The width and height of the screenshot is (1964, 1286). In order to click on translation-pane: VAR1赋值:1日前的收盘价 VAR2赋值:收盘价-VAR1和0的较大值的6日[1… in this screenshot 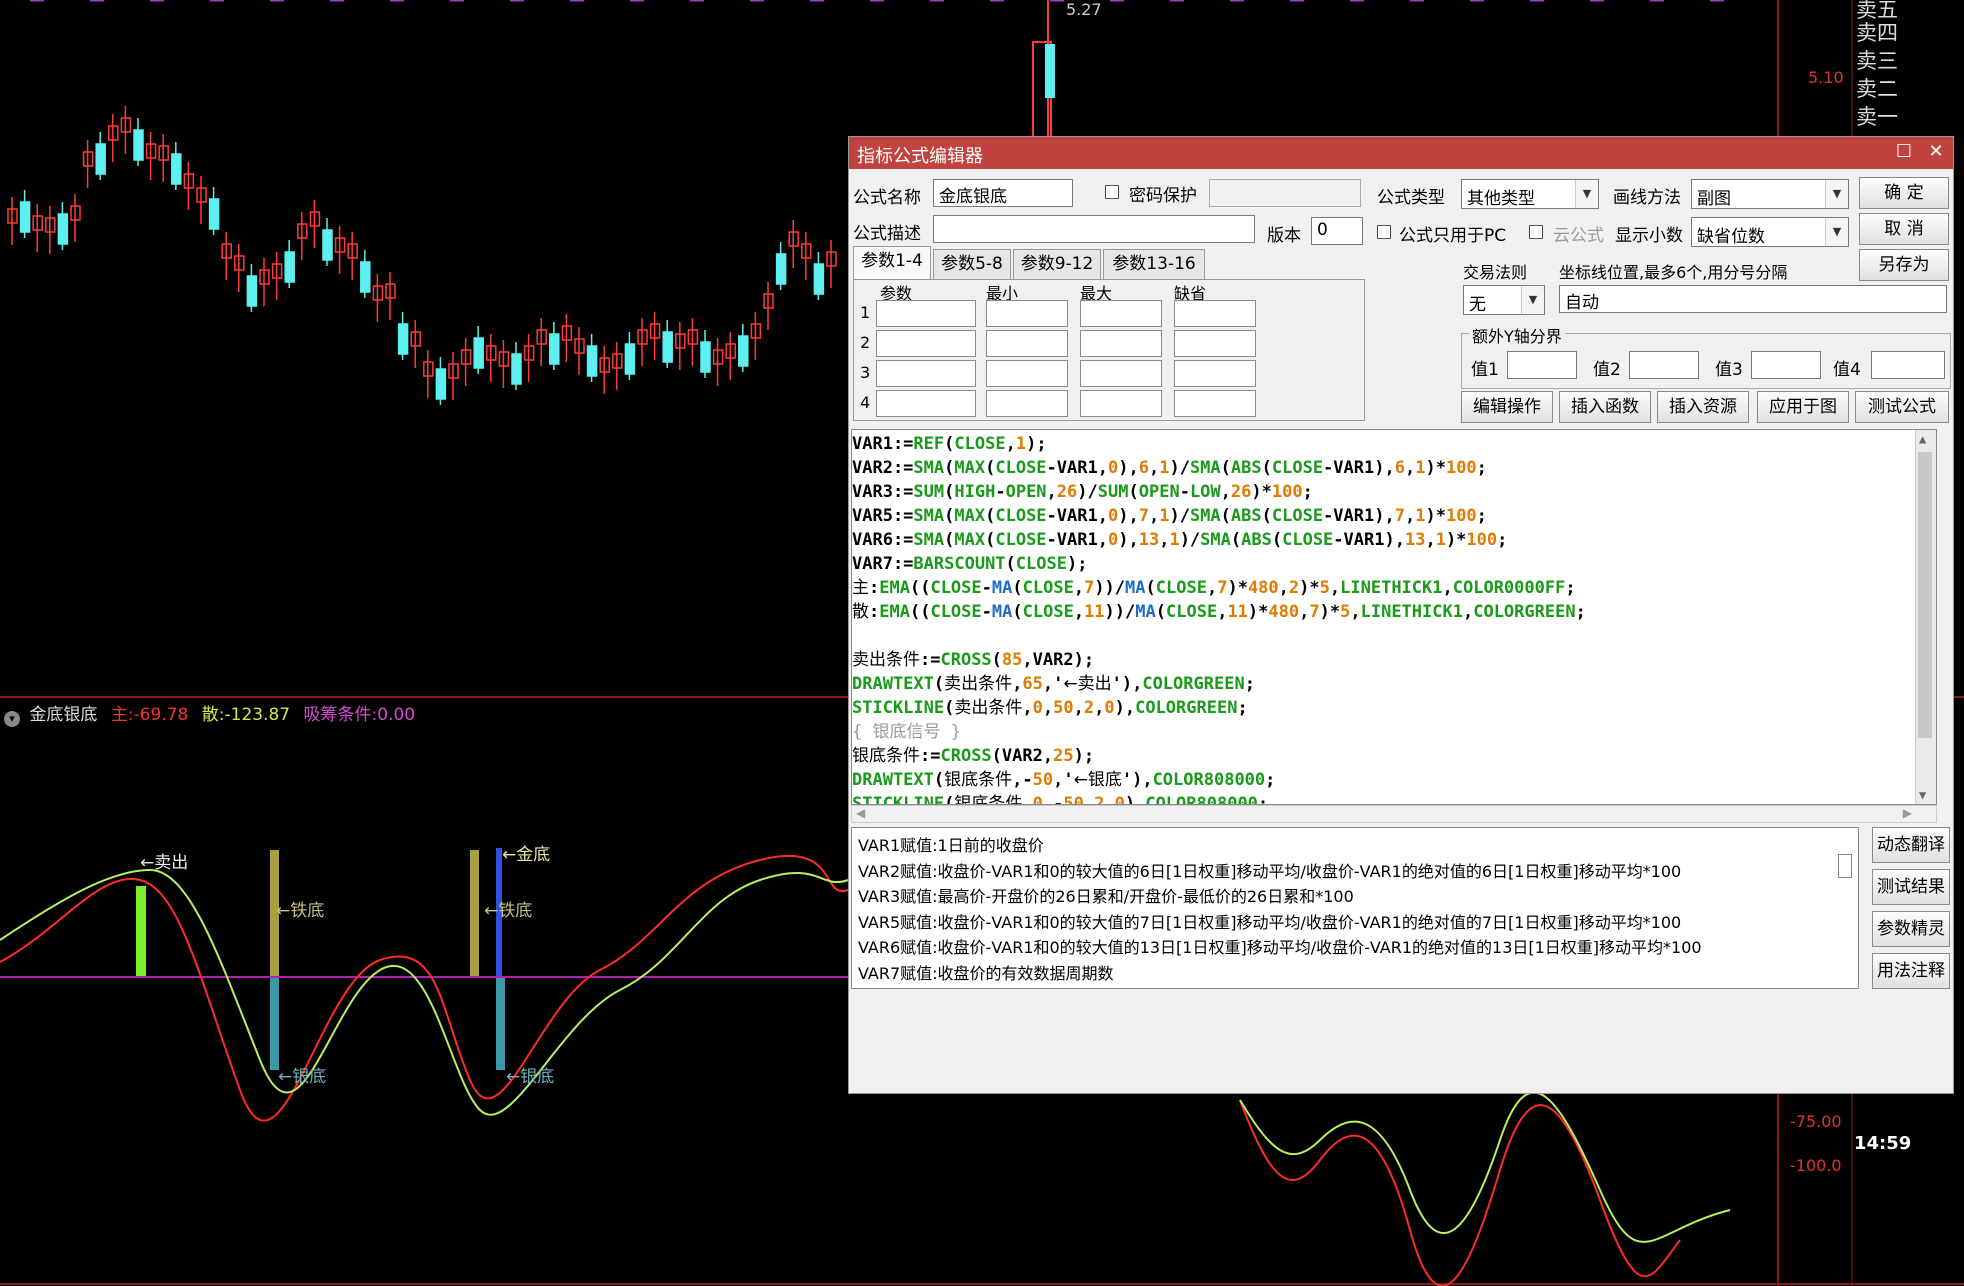, I will do `click(1355, 908)`.